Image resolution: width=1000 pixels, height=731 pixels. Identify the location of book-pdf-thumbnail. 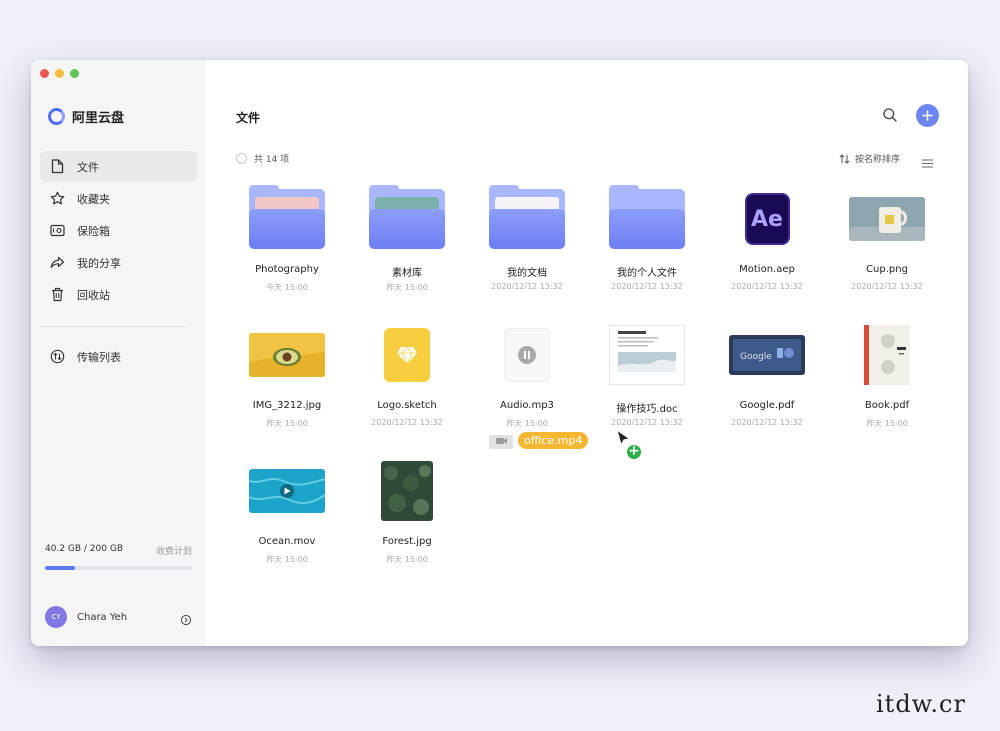
(887, 355).